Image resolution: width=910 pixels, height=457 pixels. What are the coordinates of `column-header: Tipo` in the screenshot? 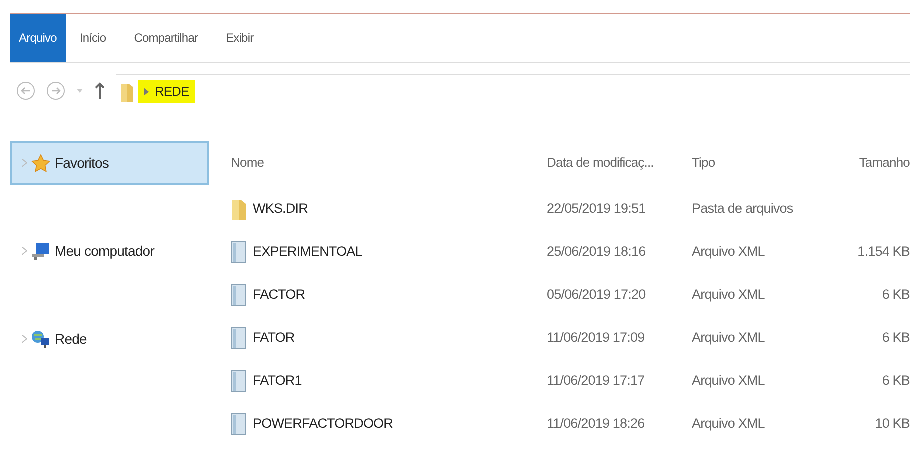 It's located at (747, 162).